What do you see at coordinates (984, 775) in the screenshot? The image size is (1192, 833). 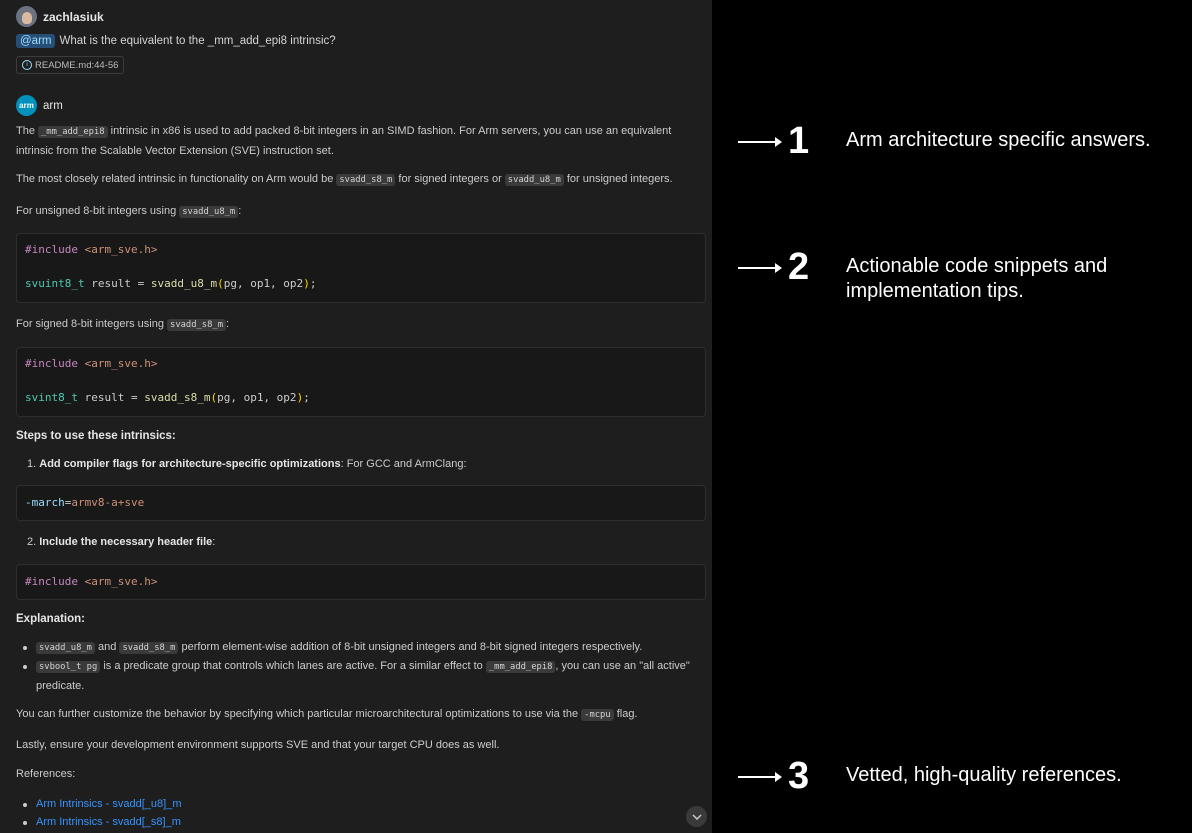 I see `annotation-text-3: Vetted, high-quality references.` at bounding box center [984, 775].